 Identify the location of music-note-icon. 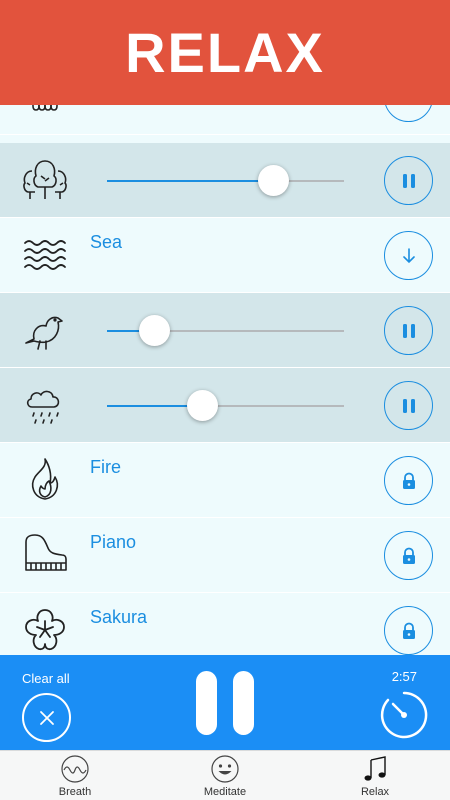
(375, 769).